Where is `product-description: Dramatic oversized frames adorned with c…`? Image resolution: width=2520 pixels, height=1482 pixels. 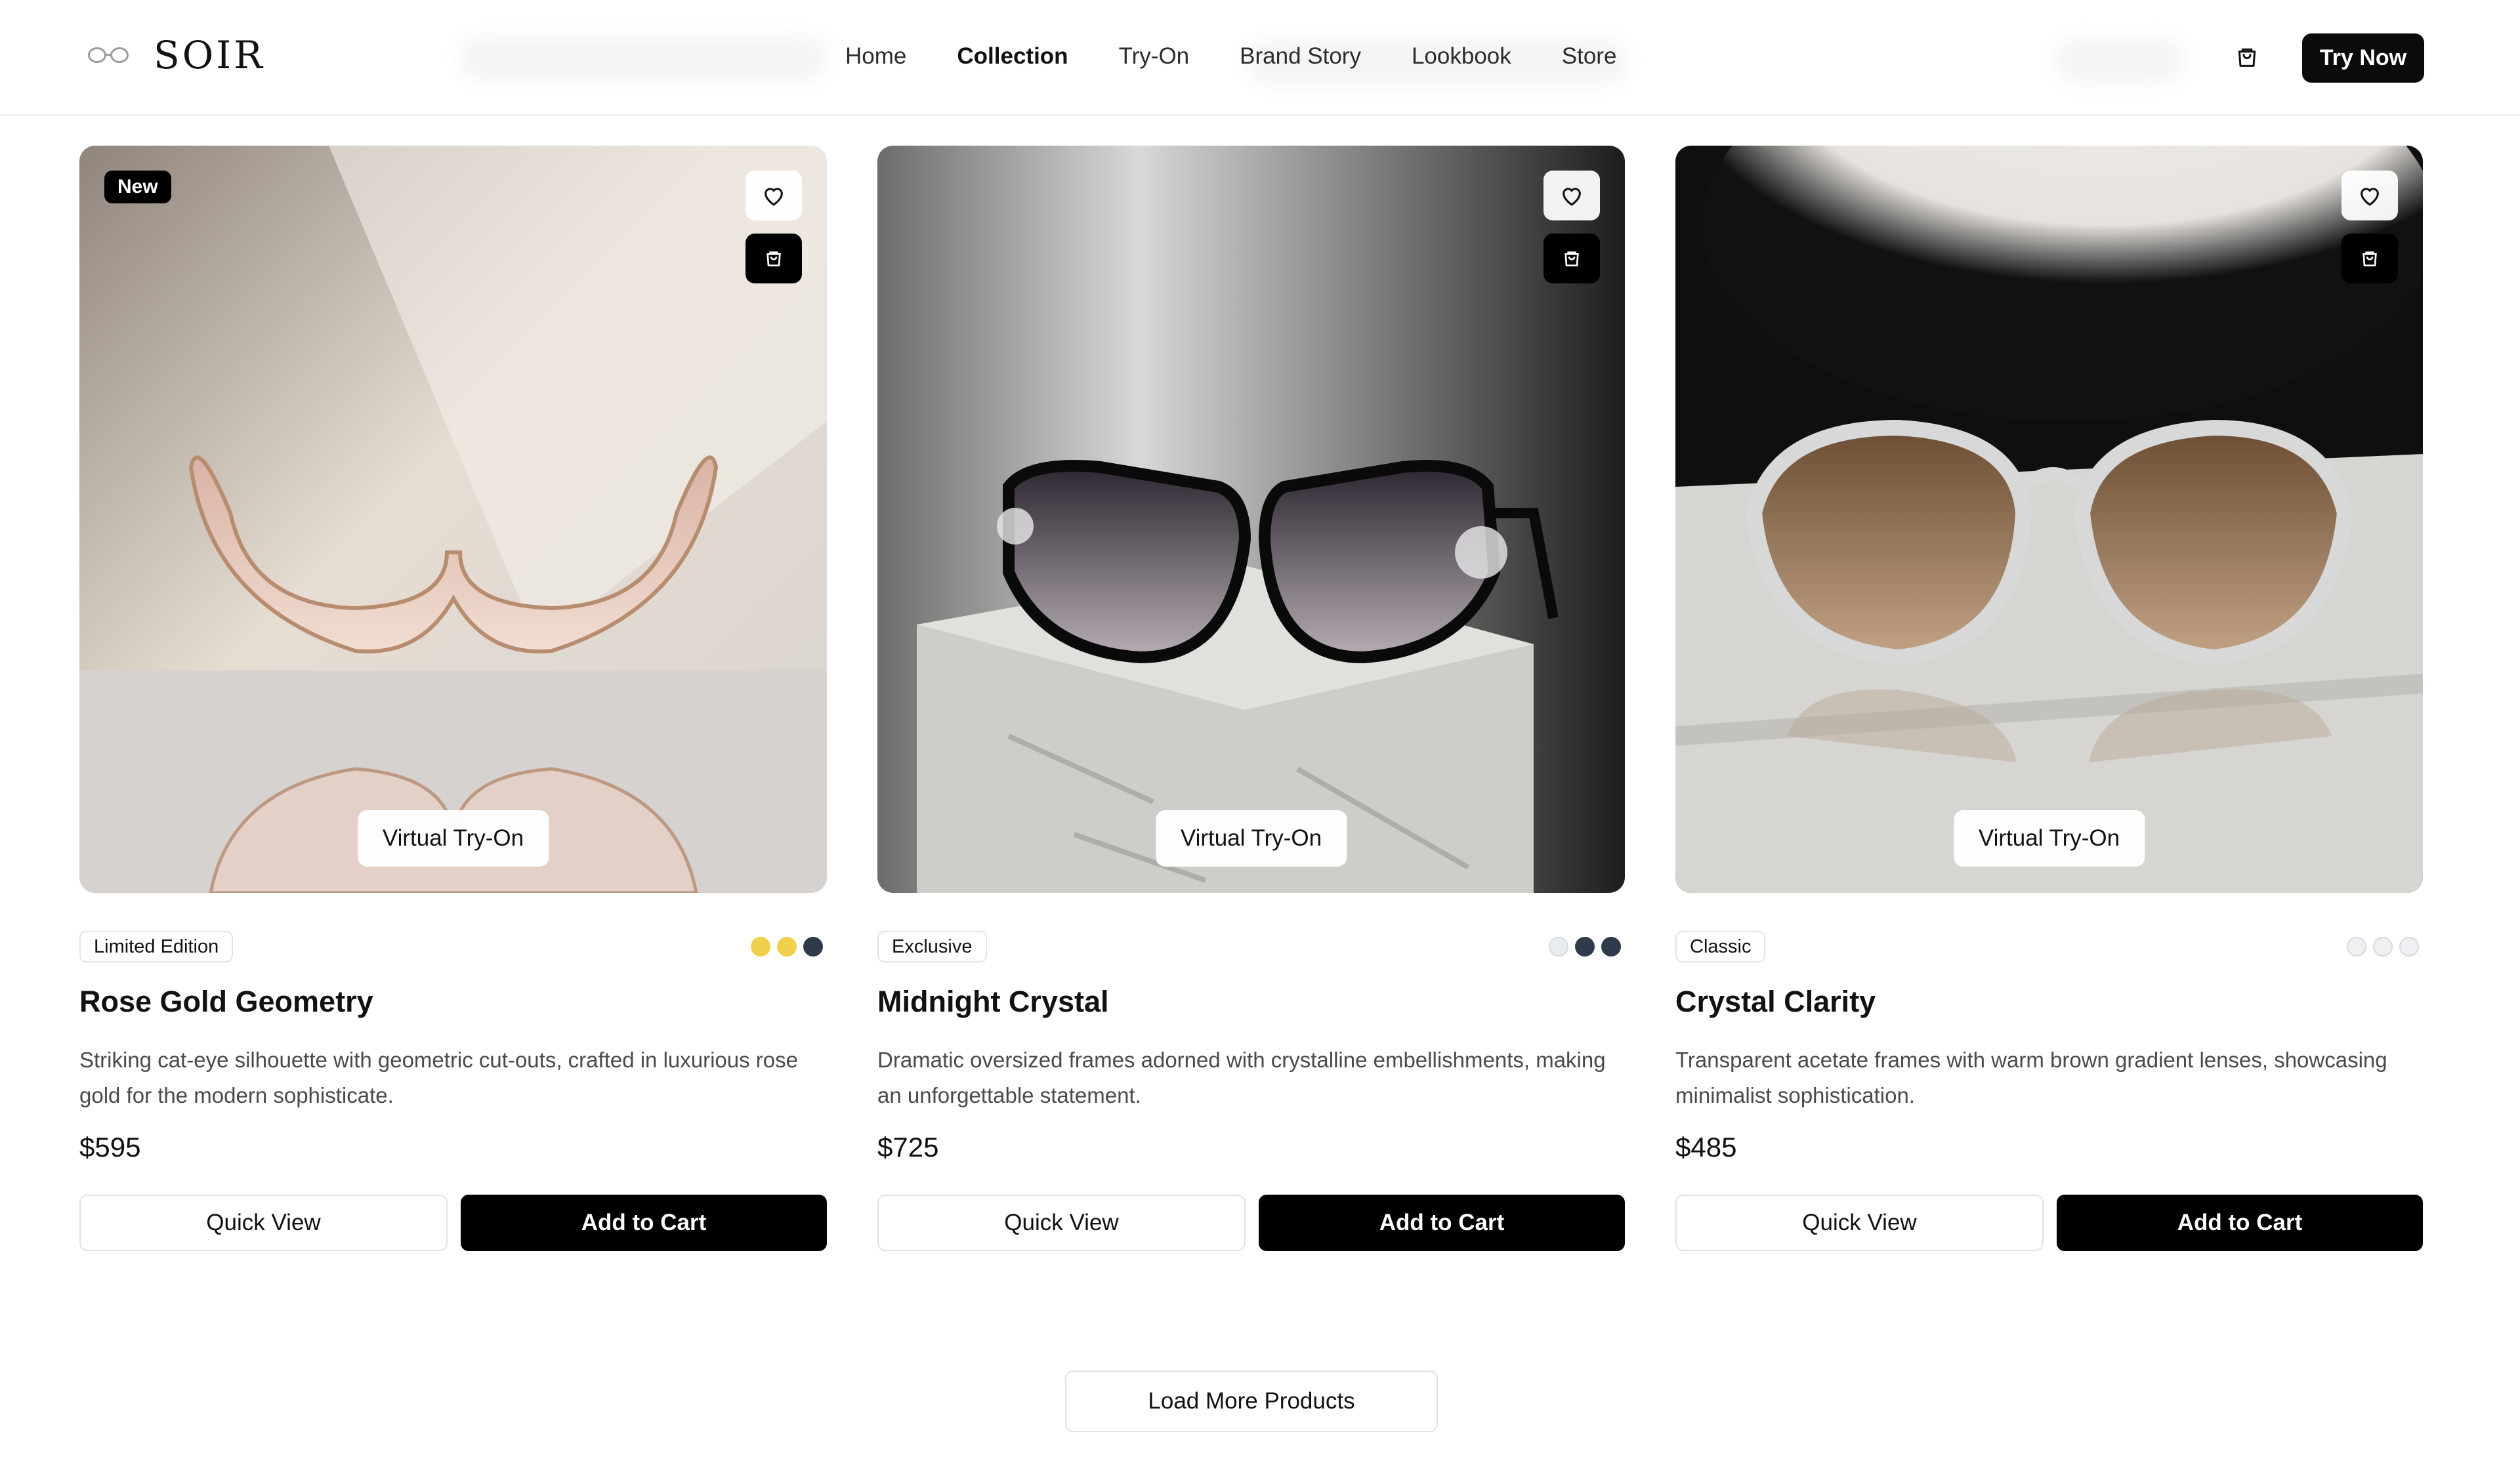 product-description: Dramatic oversized frames adorned with c… is located at coordinates (1241, 1077).